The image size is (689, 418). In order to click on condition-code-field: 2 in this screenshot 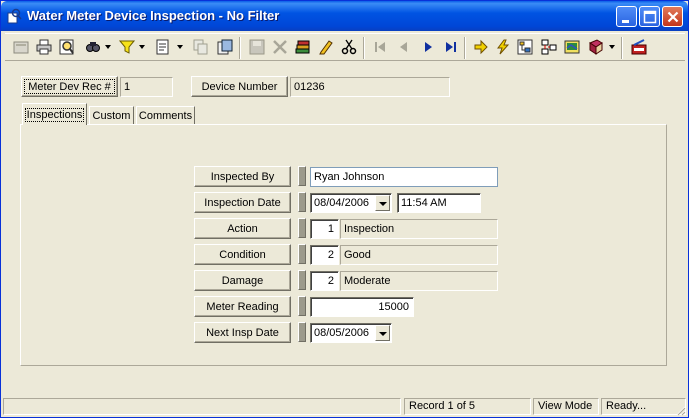, I will do `click(324, 255)`.